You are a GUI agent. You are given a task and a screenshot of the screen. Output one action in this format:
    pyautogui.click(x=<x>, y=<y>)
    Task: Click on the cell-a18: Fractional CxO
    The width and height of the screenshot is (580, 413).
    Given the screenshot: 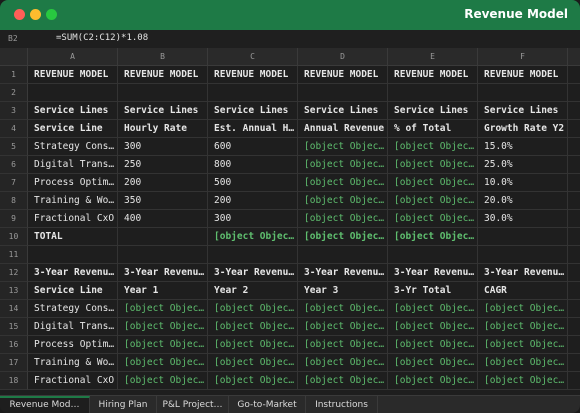 What is the action you would take?
    pyautogui.click(x=73, y=381)
    